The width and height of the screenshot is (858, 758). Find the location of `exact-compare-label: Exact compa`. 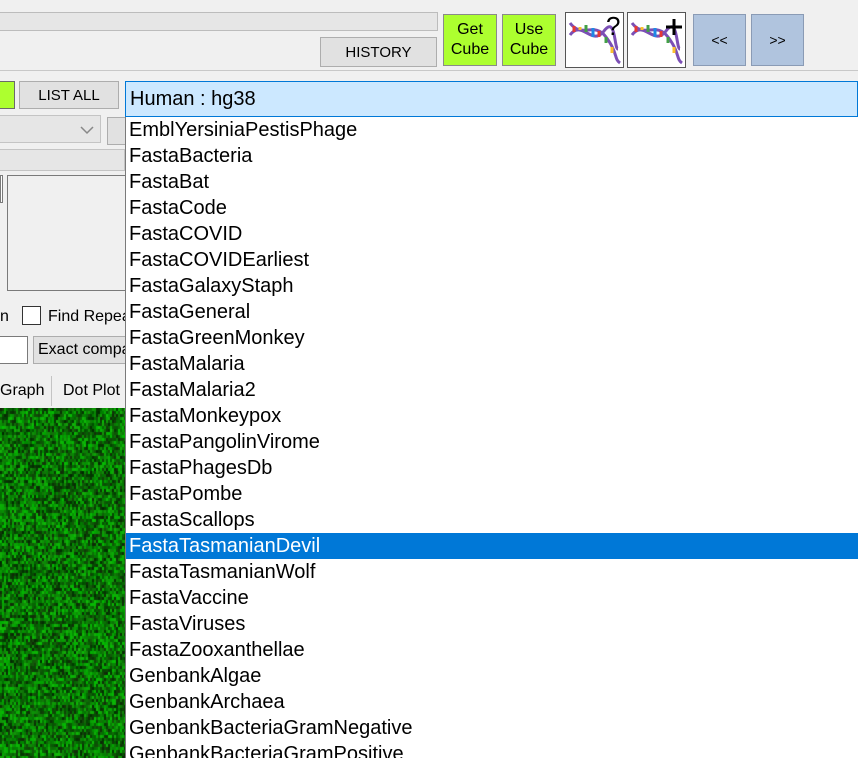

exact-compare-label: Exact compa is located at coordinates (82, 349).